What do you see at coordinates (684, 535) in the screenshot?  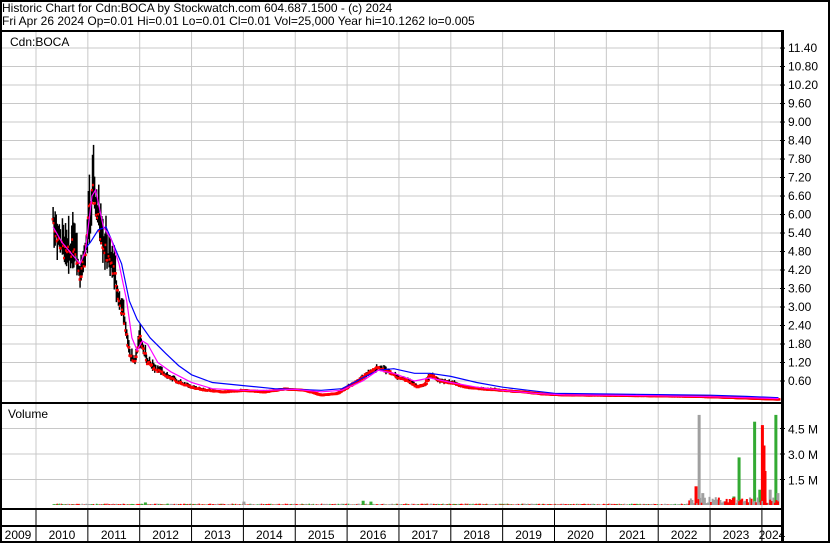 I see `year-label: 2022` at bounding box center [684, 535].